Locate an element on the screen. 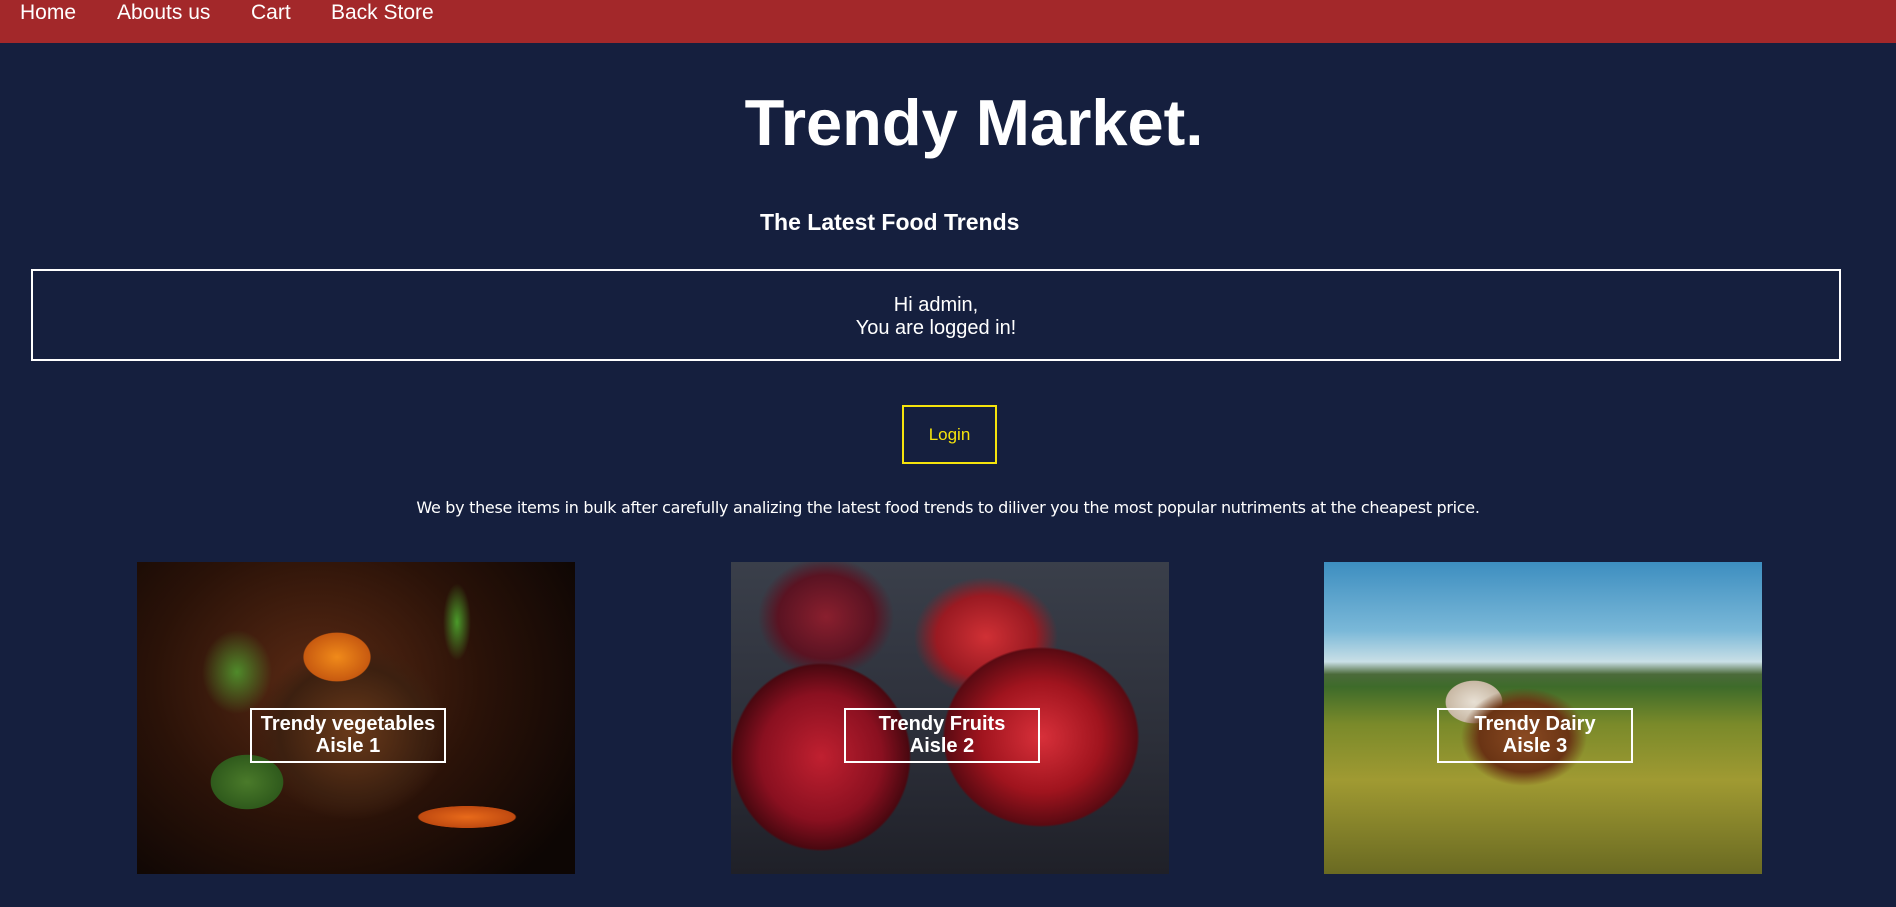 The image size is (1896, 907). top-navbar: Home Abouts us Cart Back Store is located at coordinates (948, 21).